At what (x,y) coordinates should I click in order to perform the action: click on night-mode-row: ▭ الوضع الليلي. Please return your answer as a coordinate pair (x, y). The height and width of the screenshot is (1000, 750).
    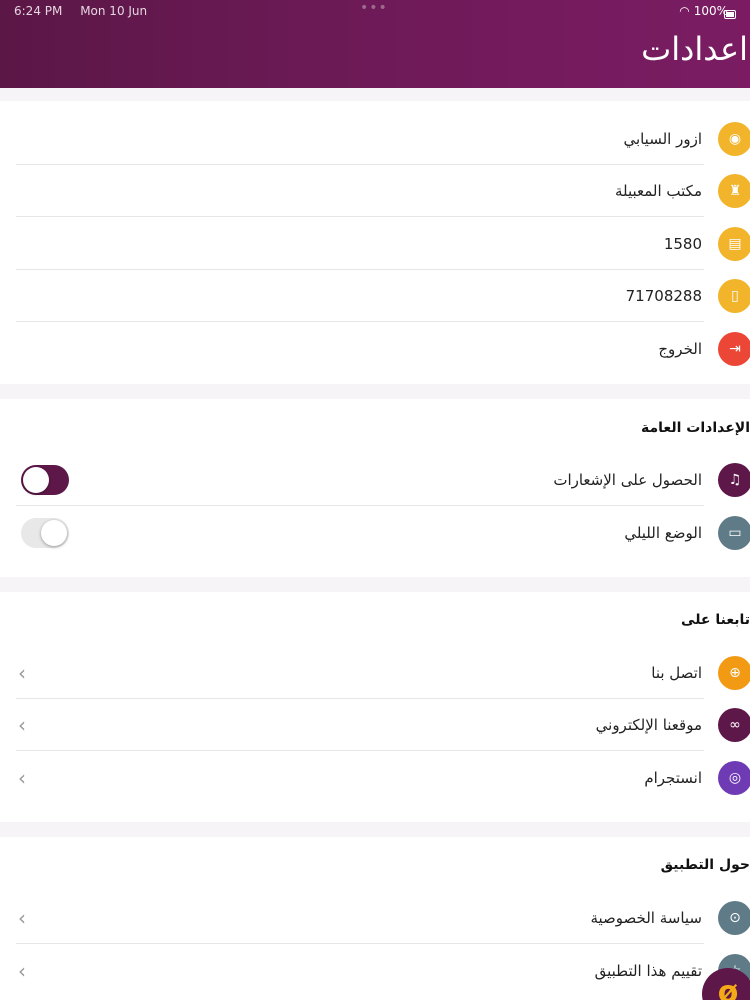
    Looking at the image, I should click on (375, 533).